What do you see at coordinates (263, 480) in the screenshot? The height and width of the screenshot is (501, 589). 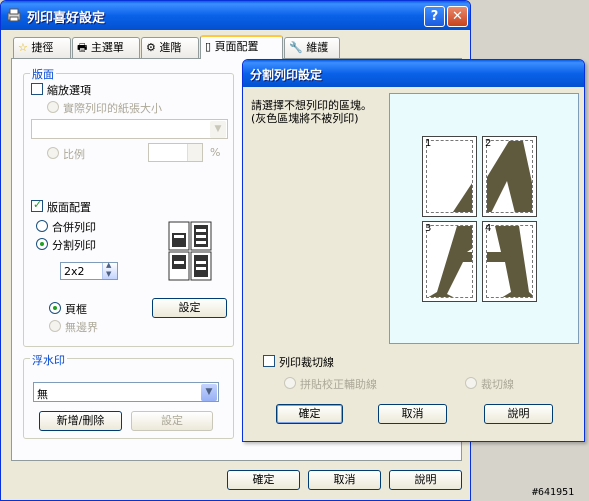 I see `main-ok-button: 確定` at bounding box center [263, 480].